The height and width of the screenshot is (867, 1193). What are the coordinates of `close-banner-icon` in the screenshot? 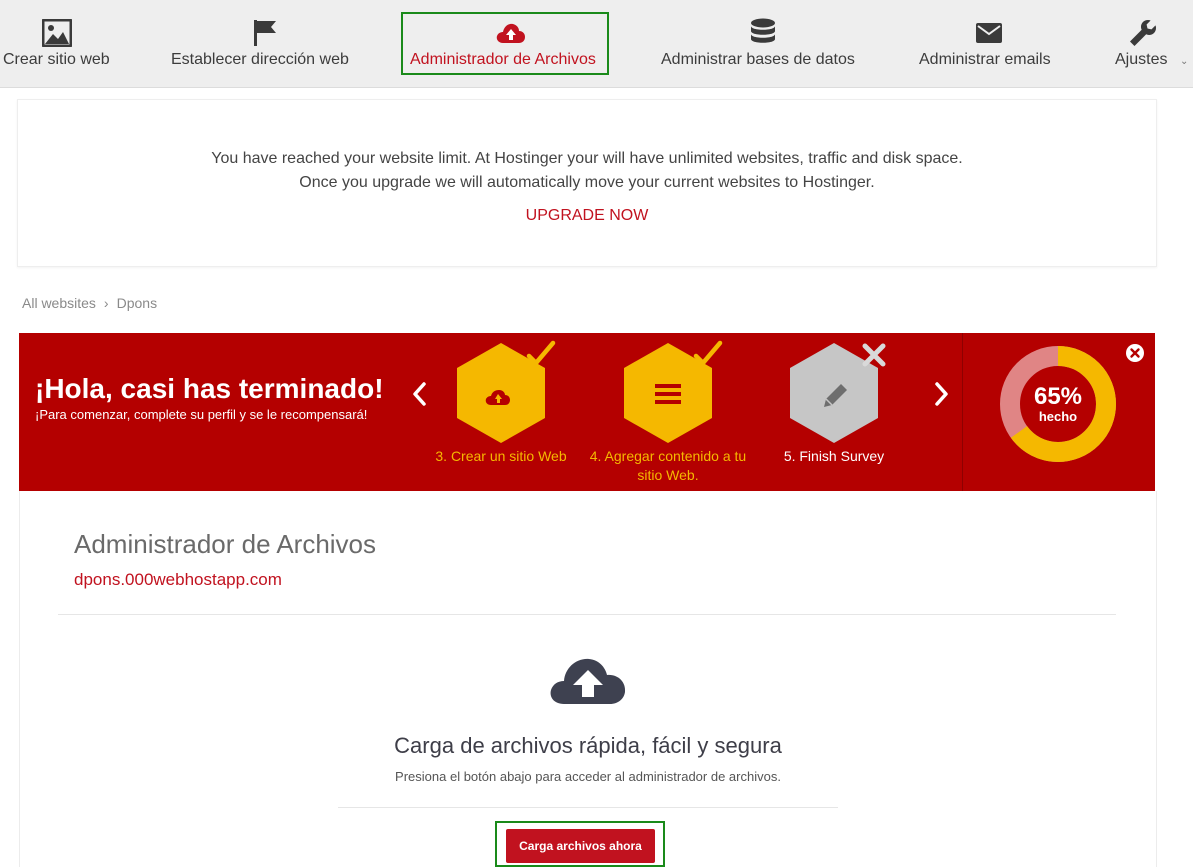 It's located at (1135, 353).